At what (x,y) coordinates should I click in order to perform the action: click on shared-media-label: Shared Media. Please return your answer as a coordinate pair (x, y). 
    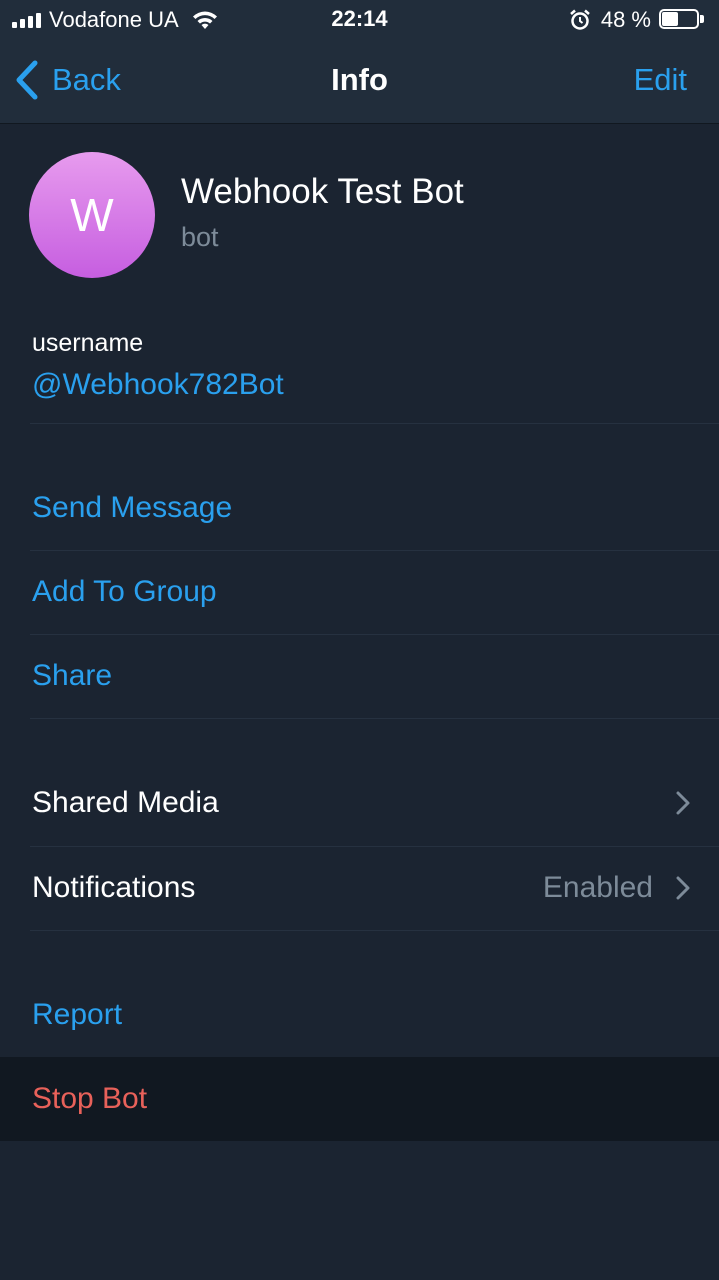
    Looking at the image, I should click on (125, 802).